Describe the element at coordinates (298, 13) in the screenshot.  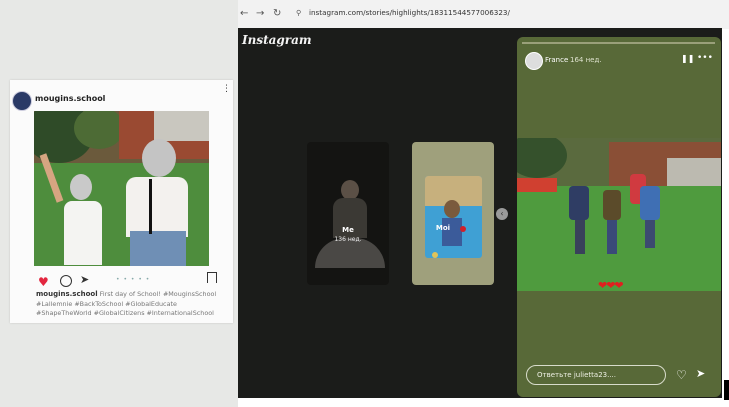
I see `site-info-icon: ⚲` at that location.